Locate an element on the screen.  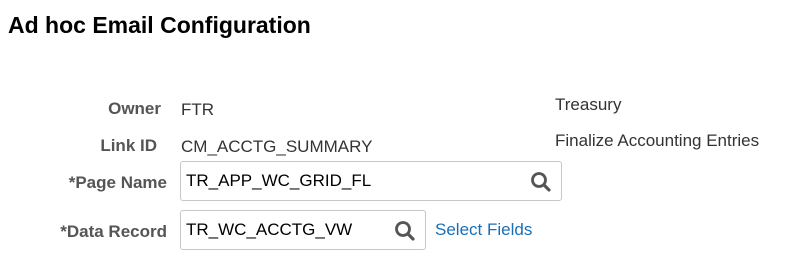
owner-description: Treasury is located at coordinates (588, 104).